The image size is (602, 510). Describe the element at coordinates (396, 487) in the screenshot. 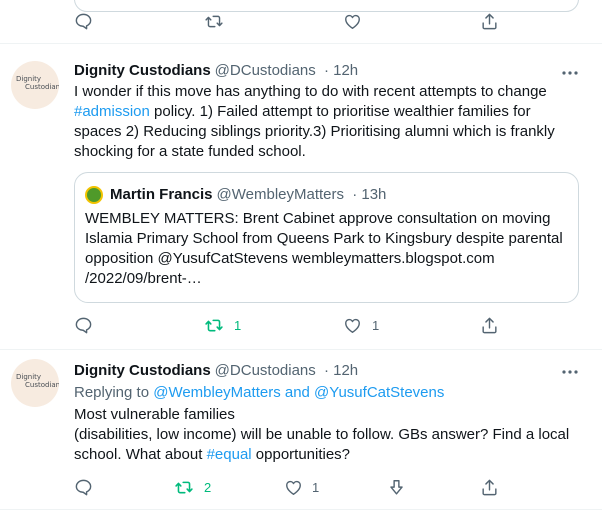

I see `downvote-icon` at that location.